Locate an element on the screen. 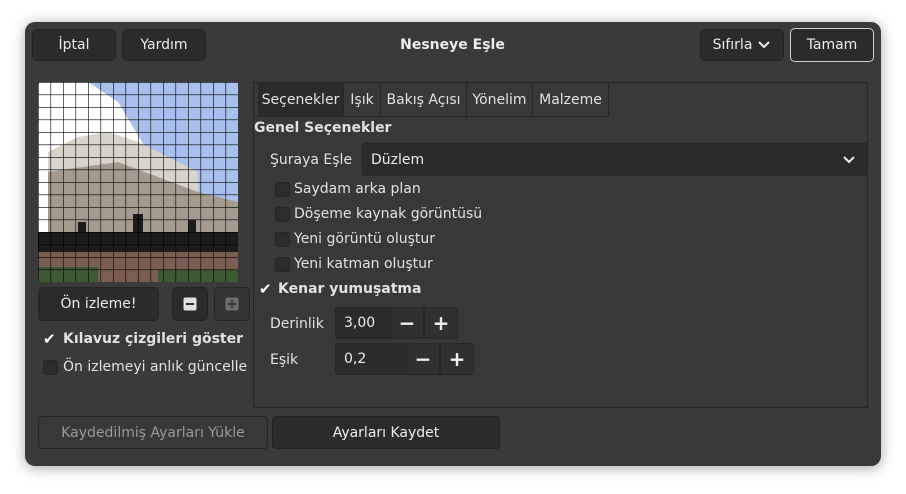  map-to-dropdown: Düzlem is located at coordinates (615, 159).